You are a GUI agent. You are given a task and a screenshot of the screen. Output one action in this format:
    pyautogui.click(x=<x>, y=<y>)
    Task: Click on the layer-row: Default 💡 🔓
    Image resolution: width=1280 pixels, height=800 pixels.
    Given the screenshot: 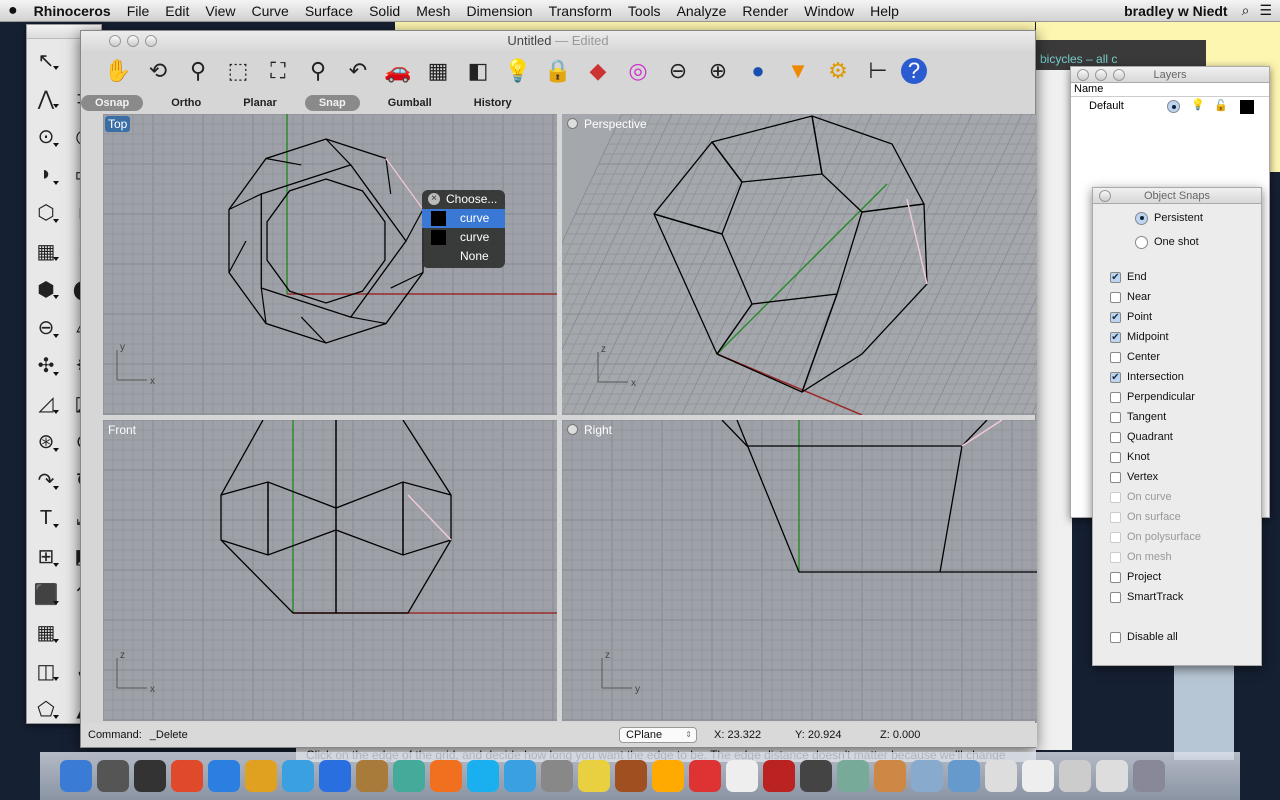 What is the action you would take?
    pyautogui.click(x=1170, y=106)
    